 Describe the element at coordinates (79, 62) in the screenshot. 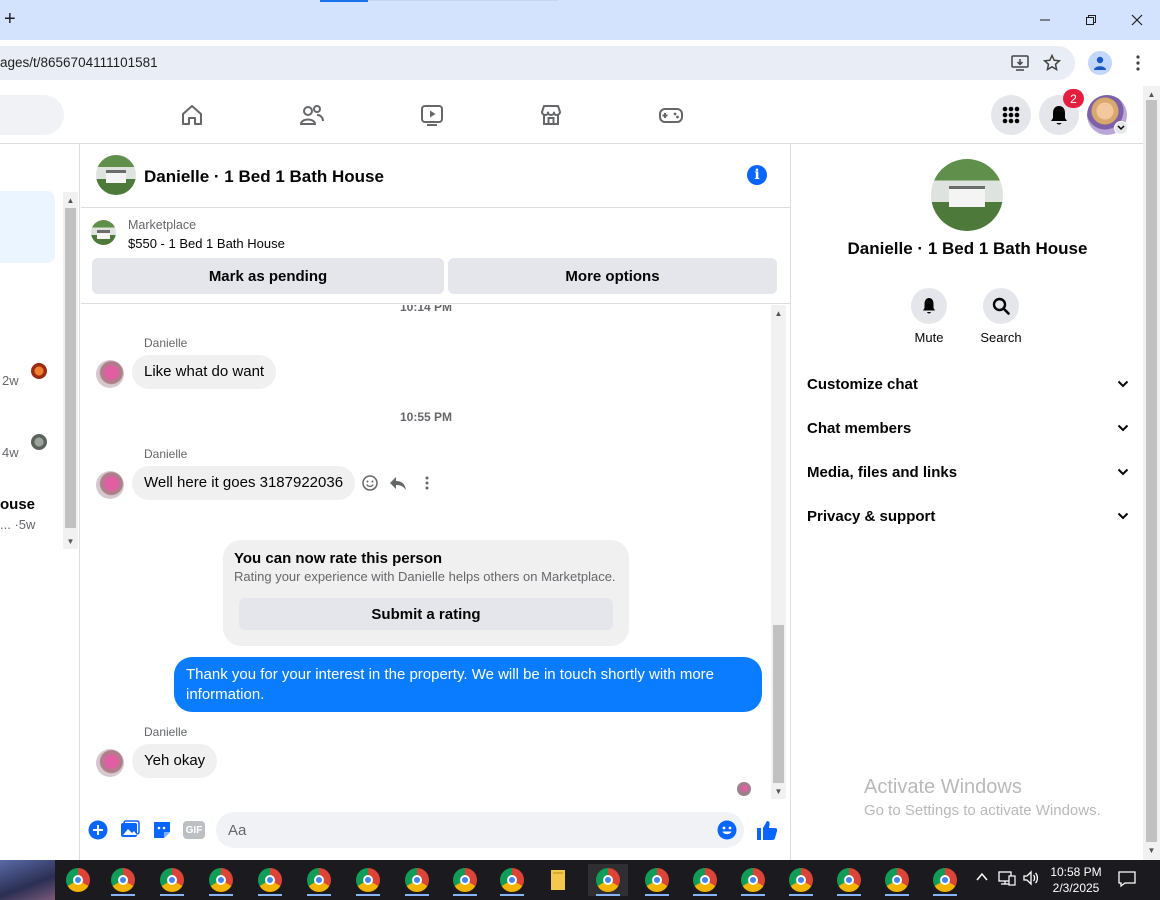

I see `url-text: ages/t/8656704111101581` at that location.